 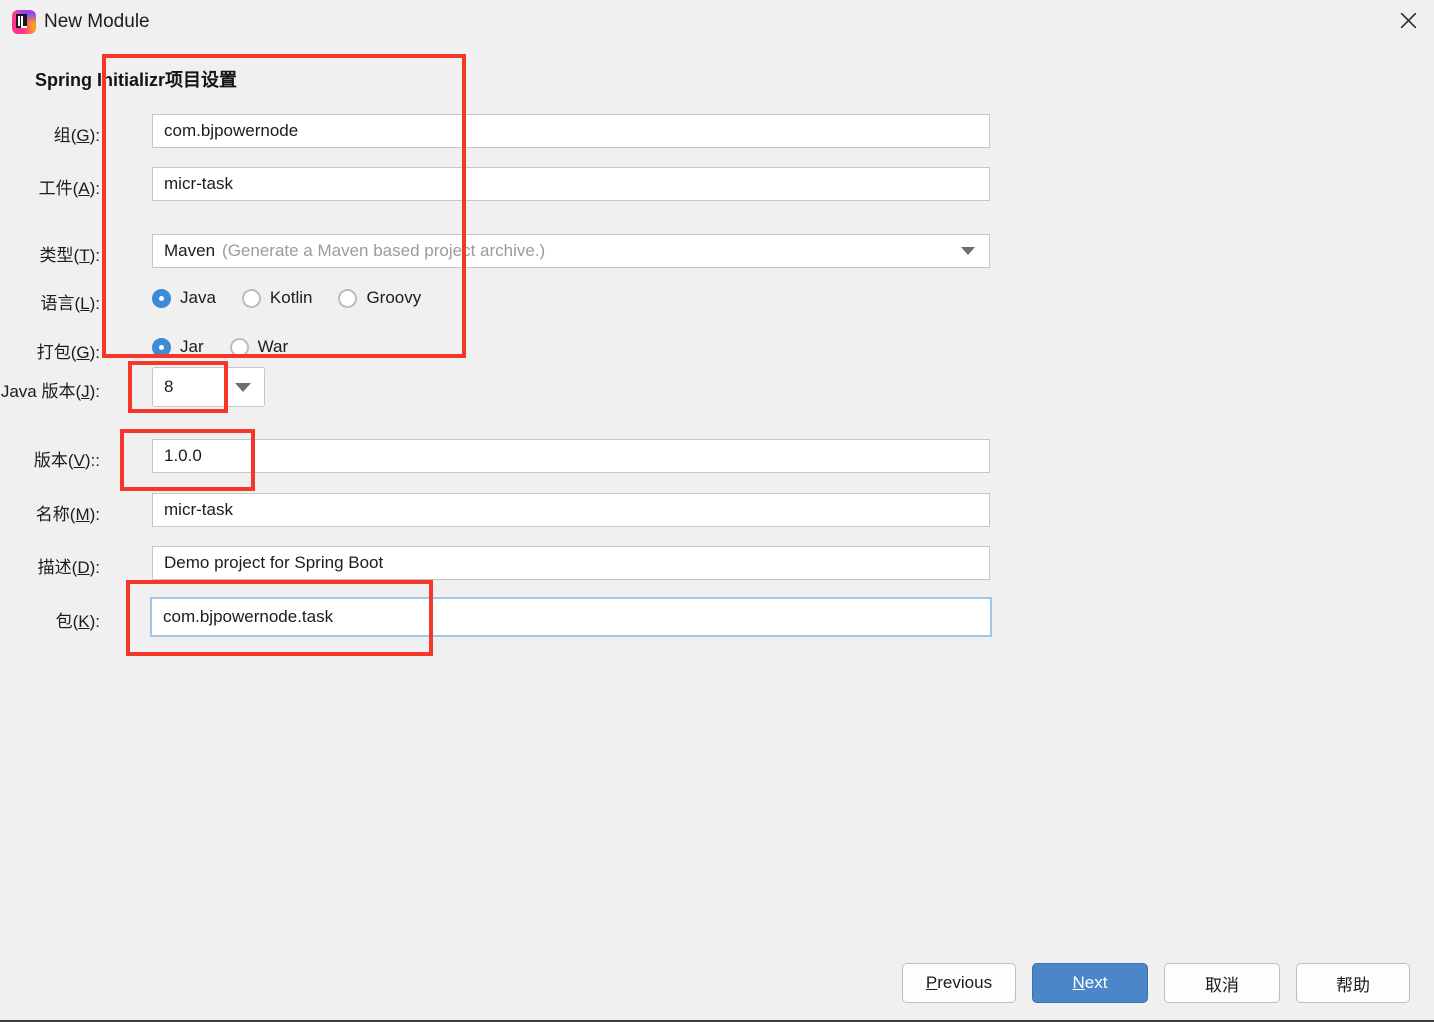 What do you see at coordinates (276, 298) in the screenshot?
I see `radio-language-kotlin: Kotlin` at bounding box center [276, 298].